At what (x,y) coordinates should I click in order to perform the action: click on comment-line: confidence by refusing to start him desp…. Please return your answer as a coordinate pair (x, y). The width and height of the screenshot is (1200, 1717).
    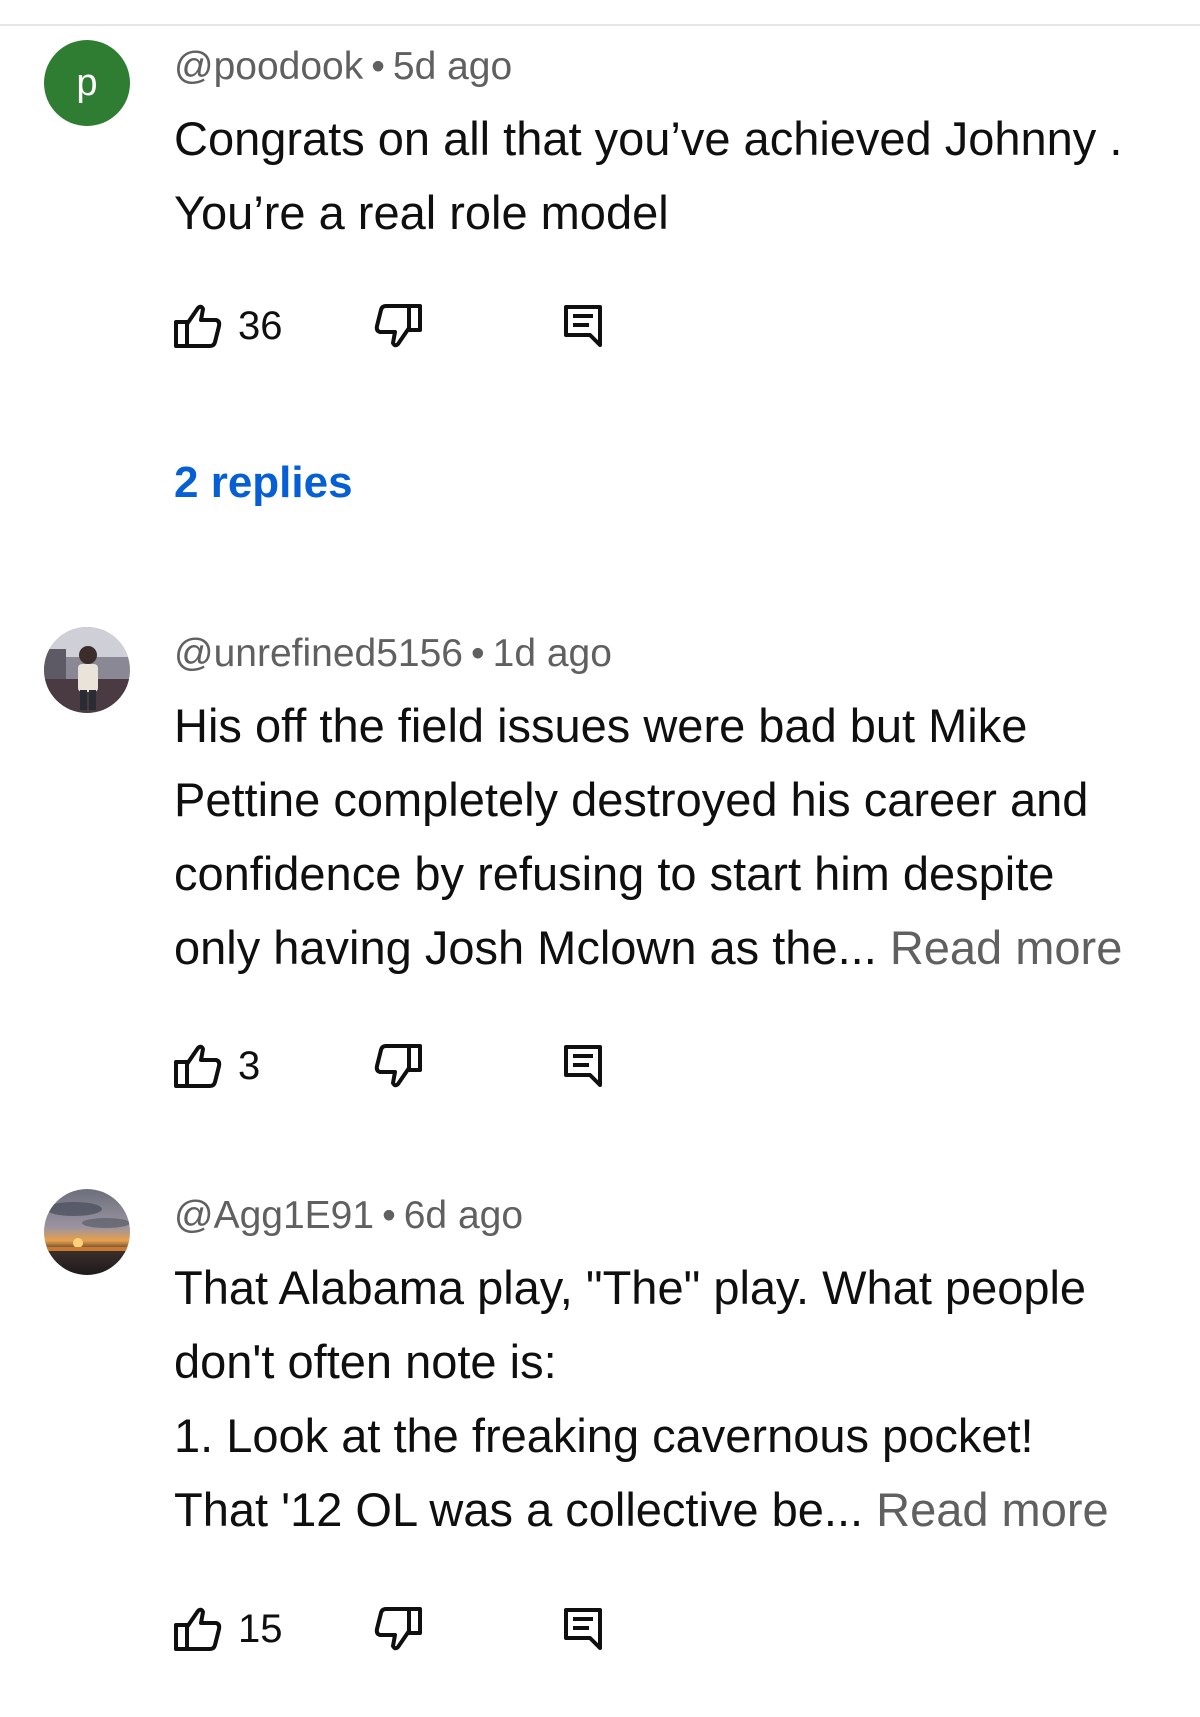
    Looking at the image, I should click on (614, 873).